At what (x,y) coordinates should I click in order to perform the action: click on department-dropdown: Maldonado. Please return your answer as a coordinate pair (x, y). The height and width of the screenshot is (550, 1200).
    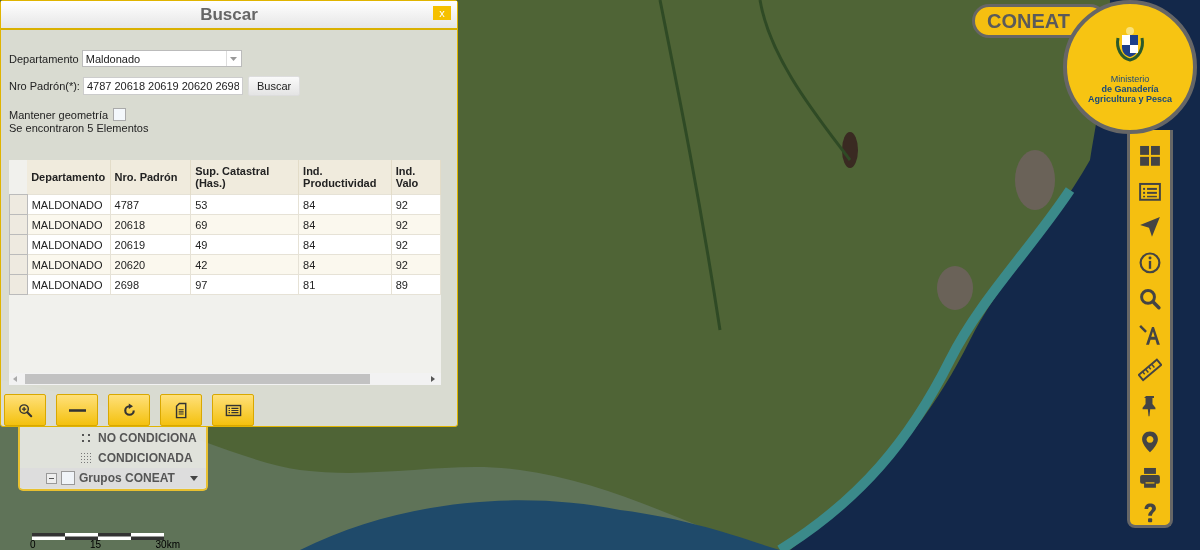
    Looking at the image, I should click on (161, 58).